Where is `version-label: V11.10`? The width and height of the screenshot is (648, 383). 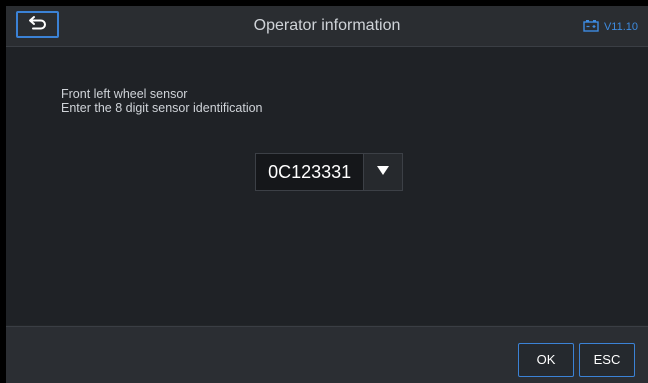
version-label: V11.10 is located at coordinates (620, 27).